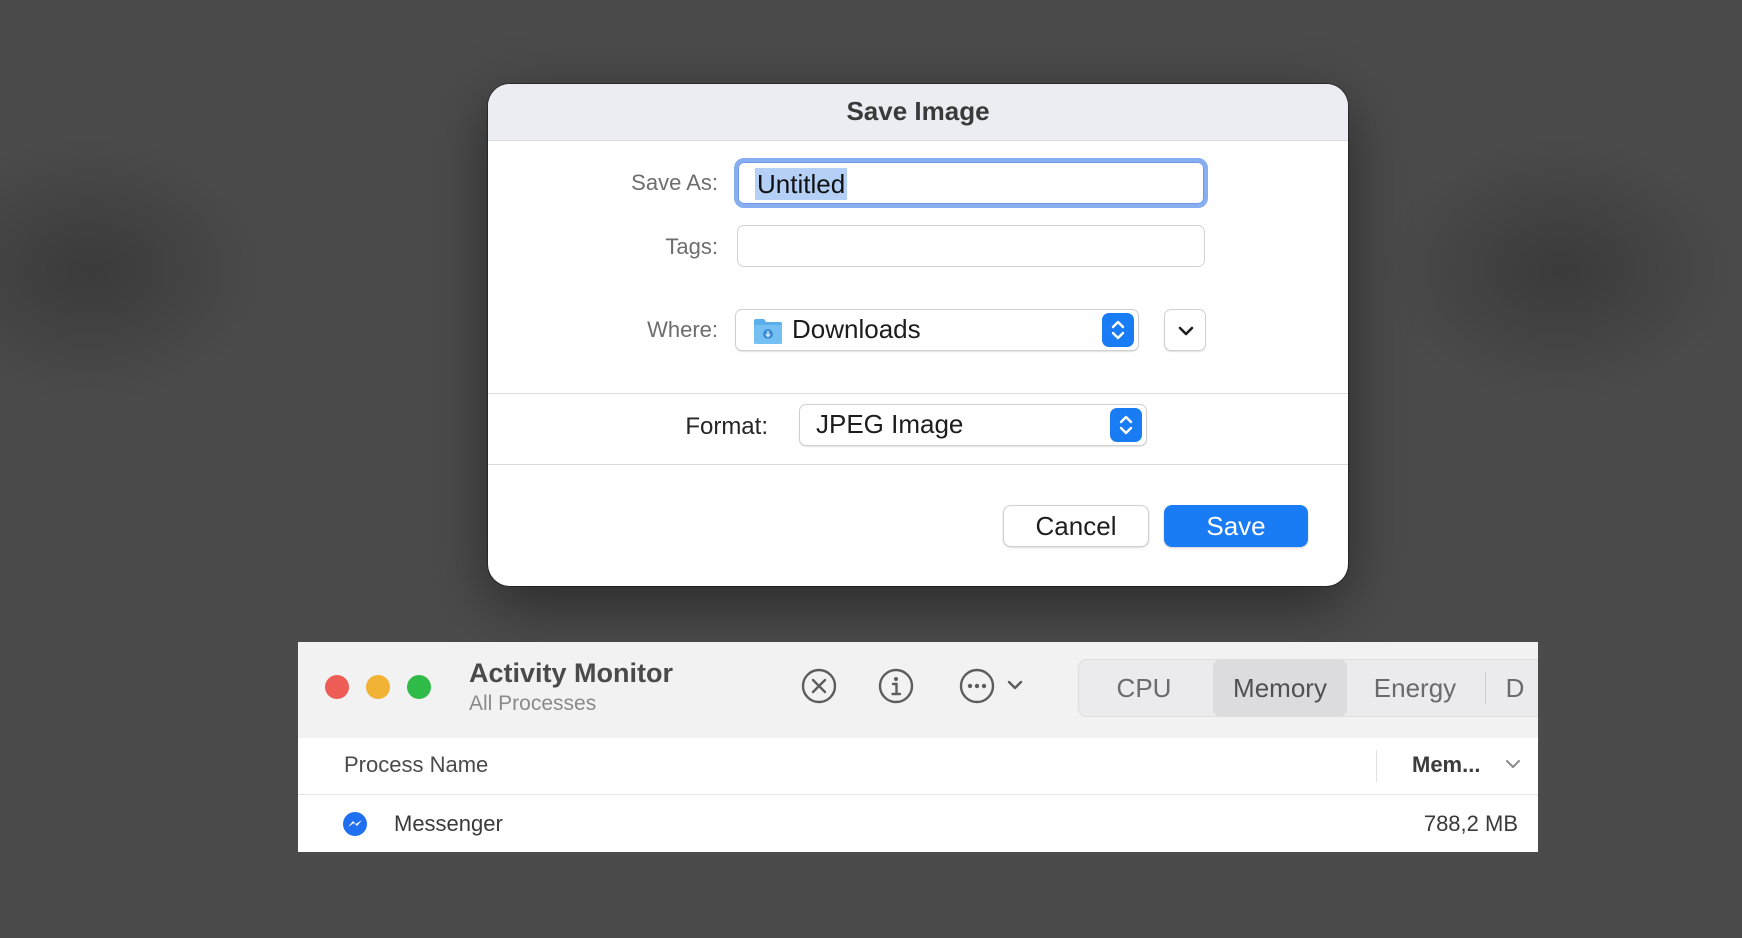 Image resolution: width=1742 pixels, height=938 pixels. What do you see at coordinates (896, 688) in the screenshot?
I see `info-icon` at bounding box center [896, 688].